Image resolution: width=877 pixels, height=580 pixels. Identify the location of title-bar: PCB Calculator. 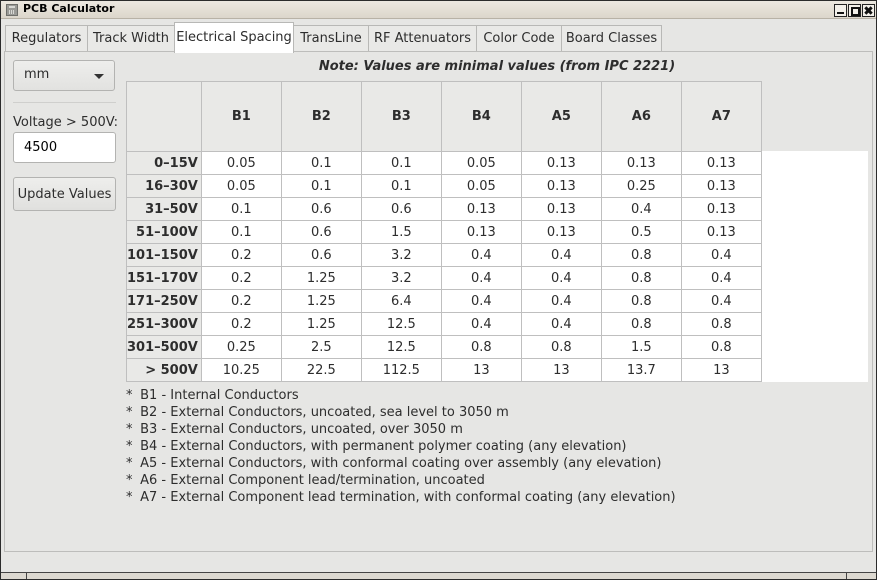
(438, 10).